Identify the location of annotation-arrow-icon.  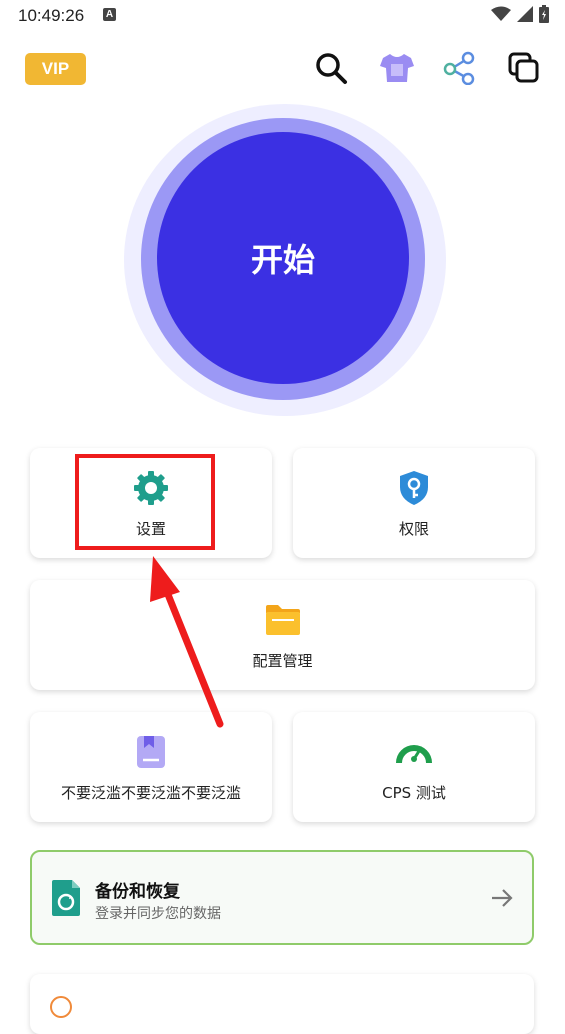
(187, 642).